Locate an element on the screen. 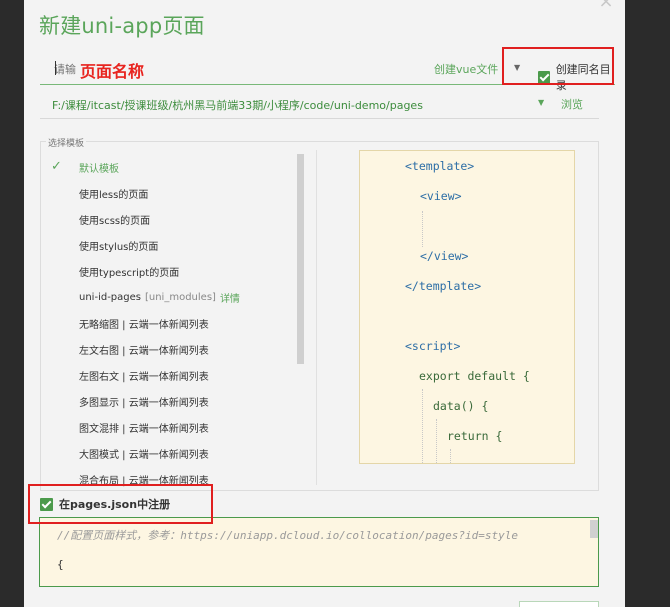 Image resolution: width=670 pixels, height=607 pixels. page-name-row: 页面名称 创建vue文件 ▼ 创建同名目录 is located at coordinates (327, 72).